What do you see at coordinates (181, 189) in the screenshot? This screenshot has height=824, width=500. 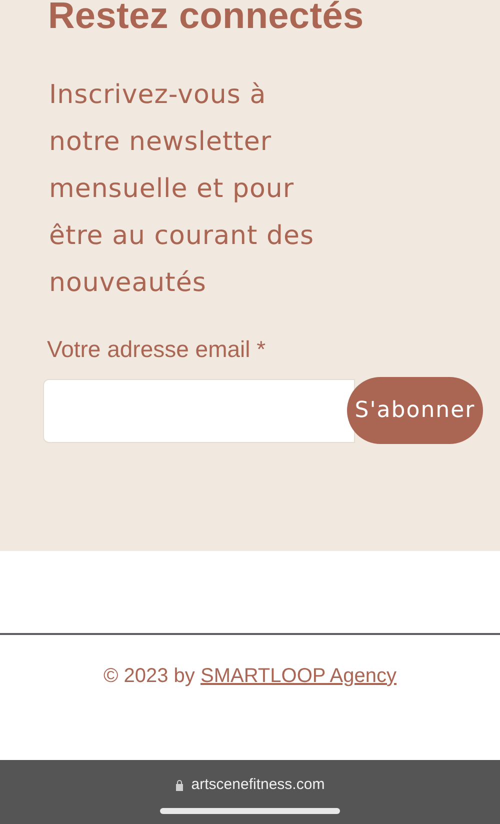 I see `newsletter-description: Inscrivez-vous à notre newsletter mensuelle et pour être au courant des nouveautés` at bounding box center [181, 189].